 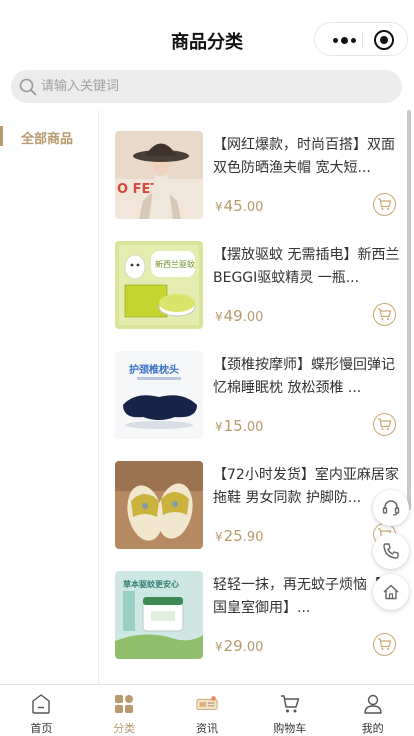 I want to click on product-image-label: 草本驱蚊更安心, so click(x=151, y=584).